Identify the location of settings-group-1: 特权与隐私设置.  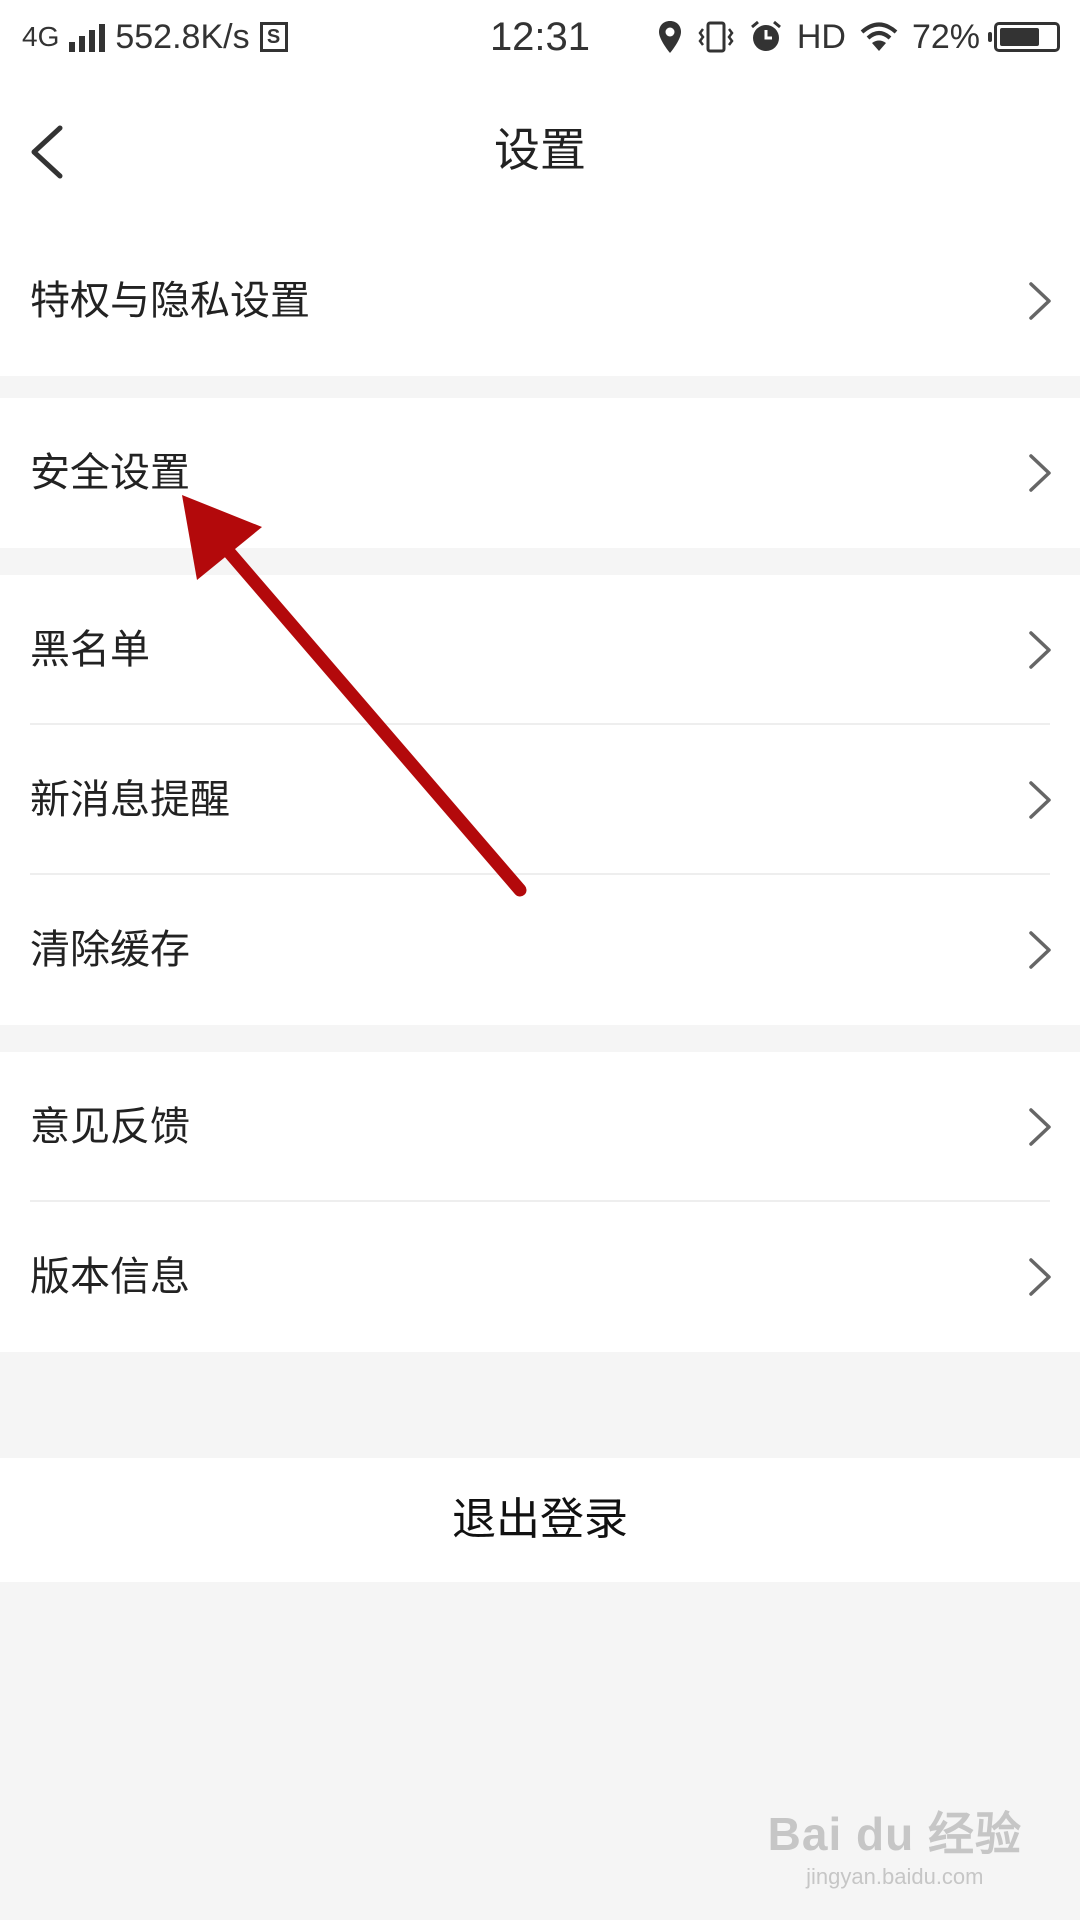
(540, 301).